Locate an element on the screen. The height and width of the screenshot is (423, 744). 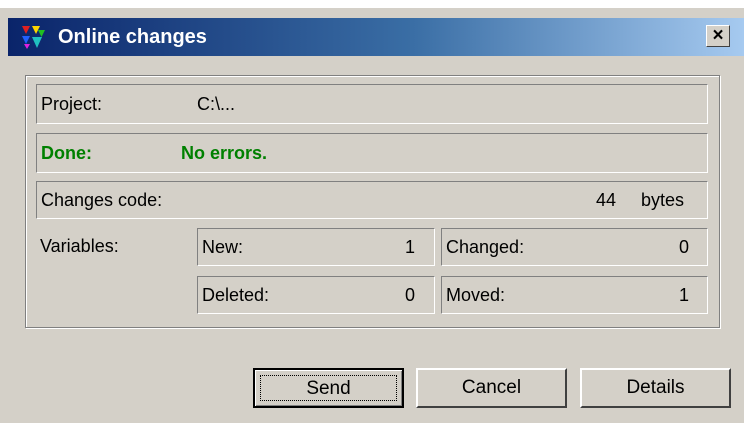
new-label: New: is located at coordinates (223, 247).